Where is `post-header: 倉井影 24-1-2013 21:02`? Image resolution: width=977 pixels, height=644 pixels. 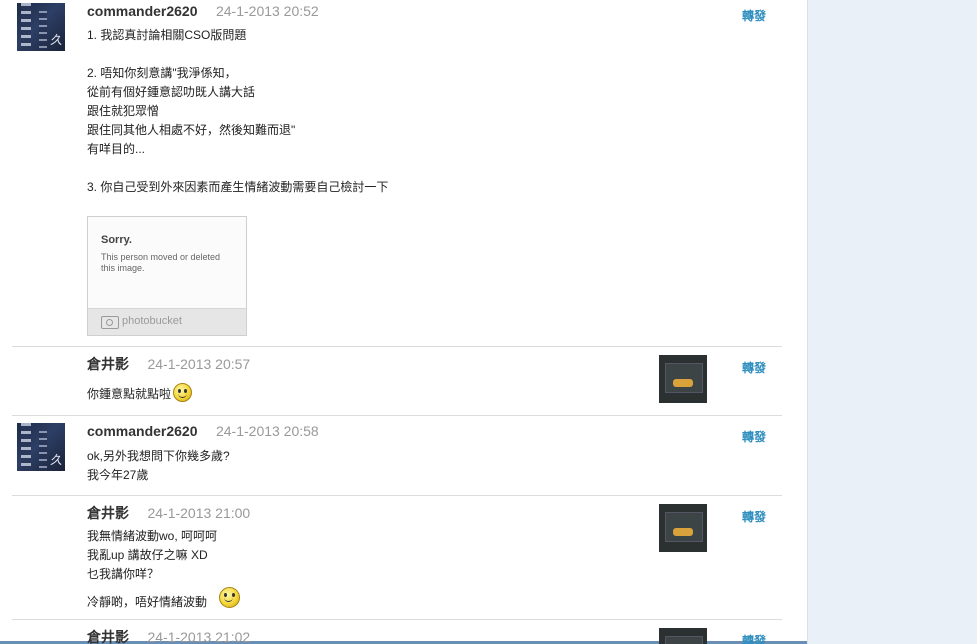 post-header: 倉井影 24-1-2013 21:02 is located at coordinates (168, 635).